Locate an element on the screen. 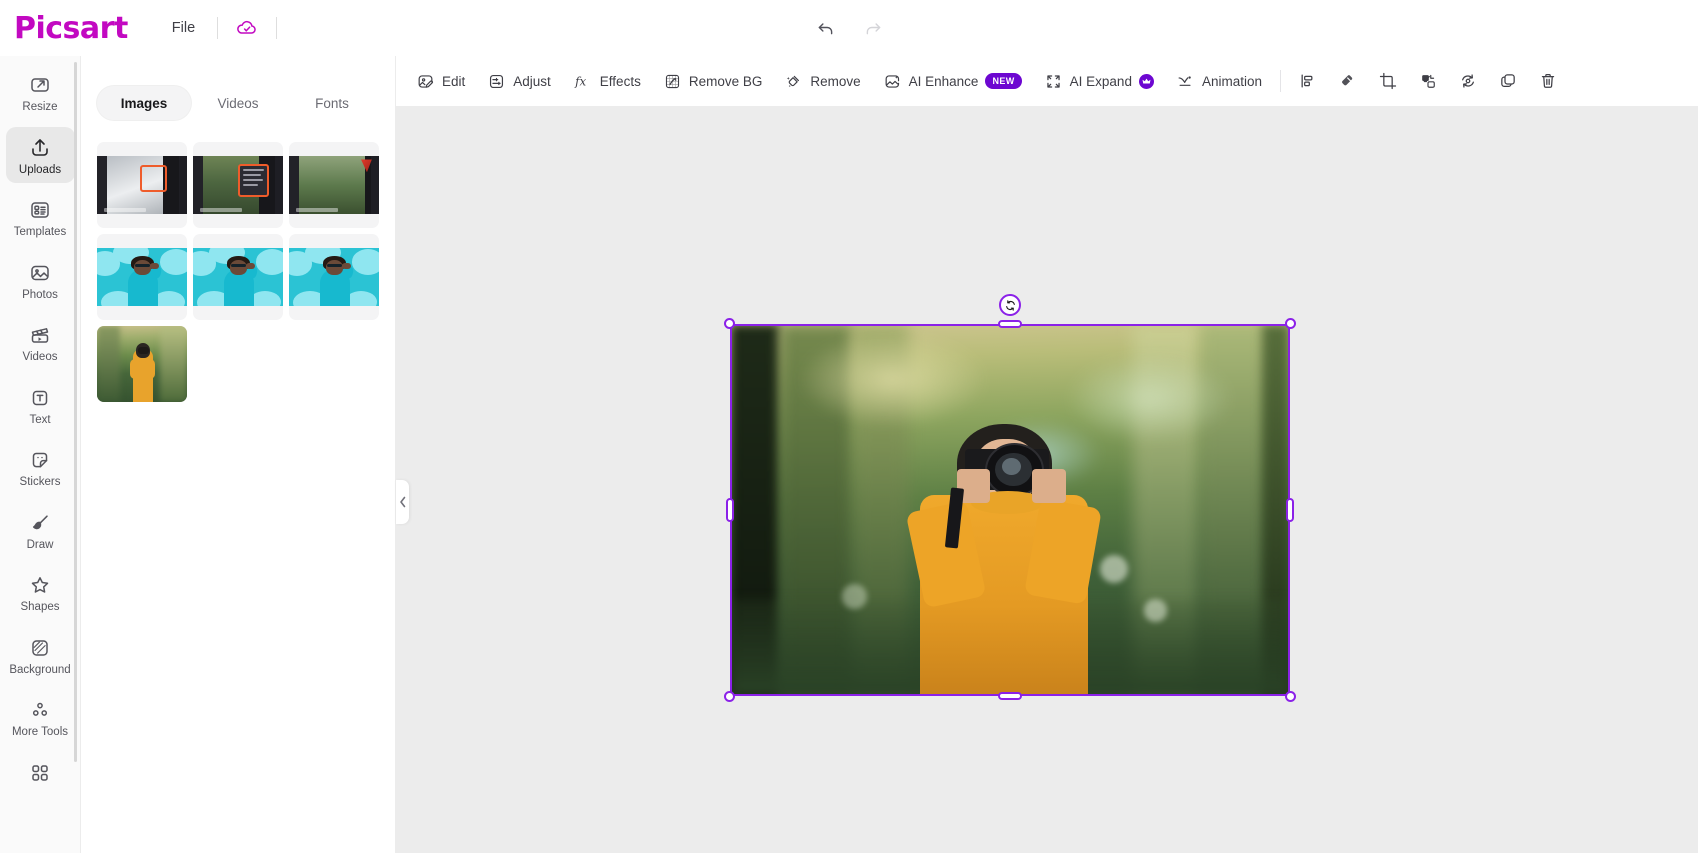 The height and width of the screenshot is (853, 1698). sidebar-item-photos: Photos is located at coordinates (40, 280).